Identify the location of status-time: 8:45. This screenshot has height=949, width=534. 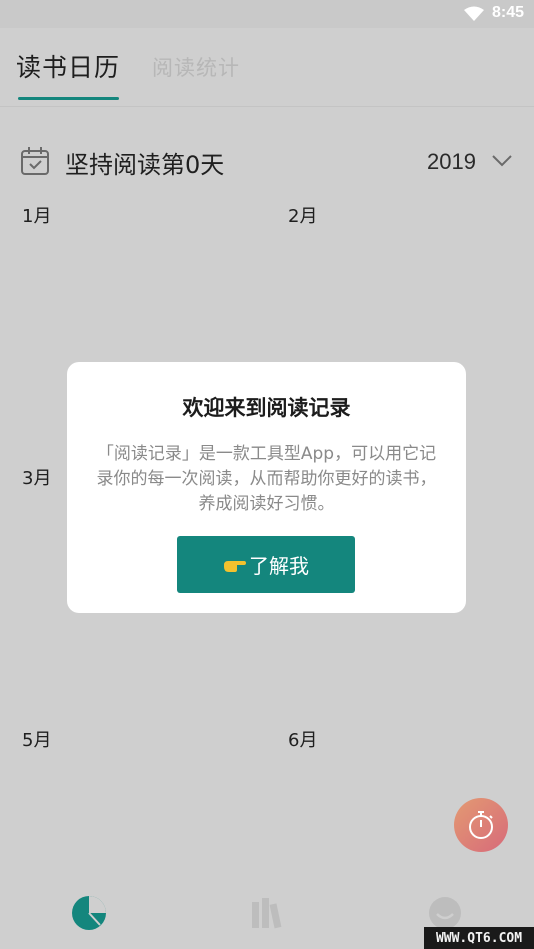
(507, 12).